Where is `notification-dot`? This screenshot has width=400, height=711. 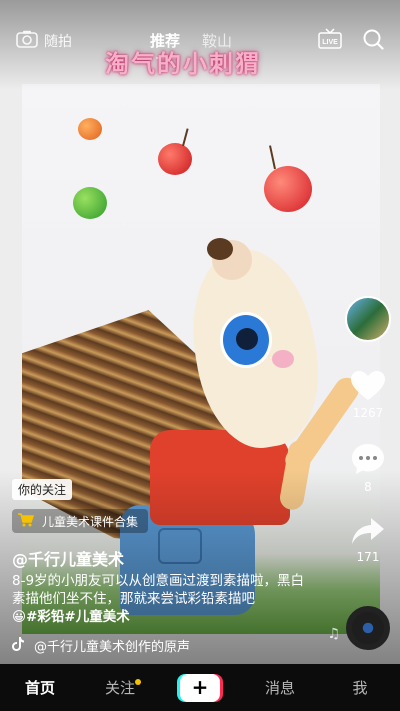 notification-dot is located at coordinates (138, 682).